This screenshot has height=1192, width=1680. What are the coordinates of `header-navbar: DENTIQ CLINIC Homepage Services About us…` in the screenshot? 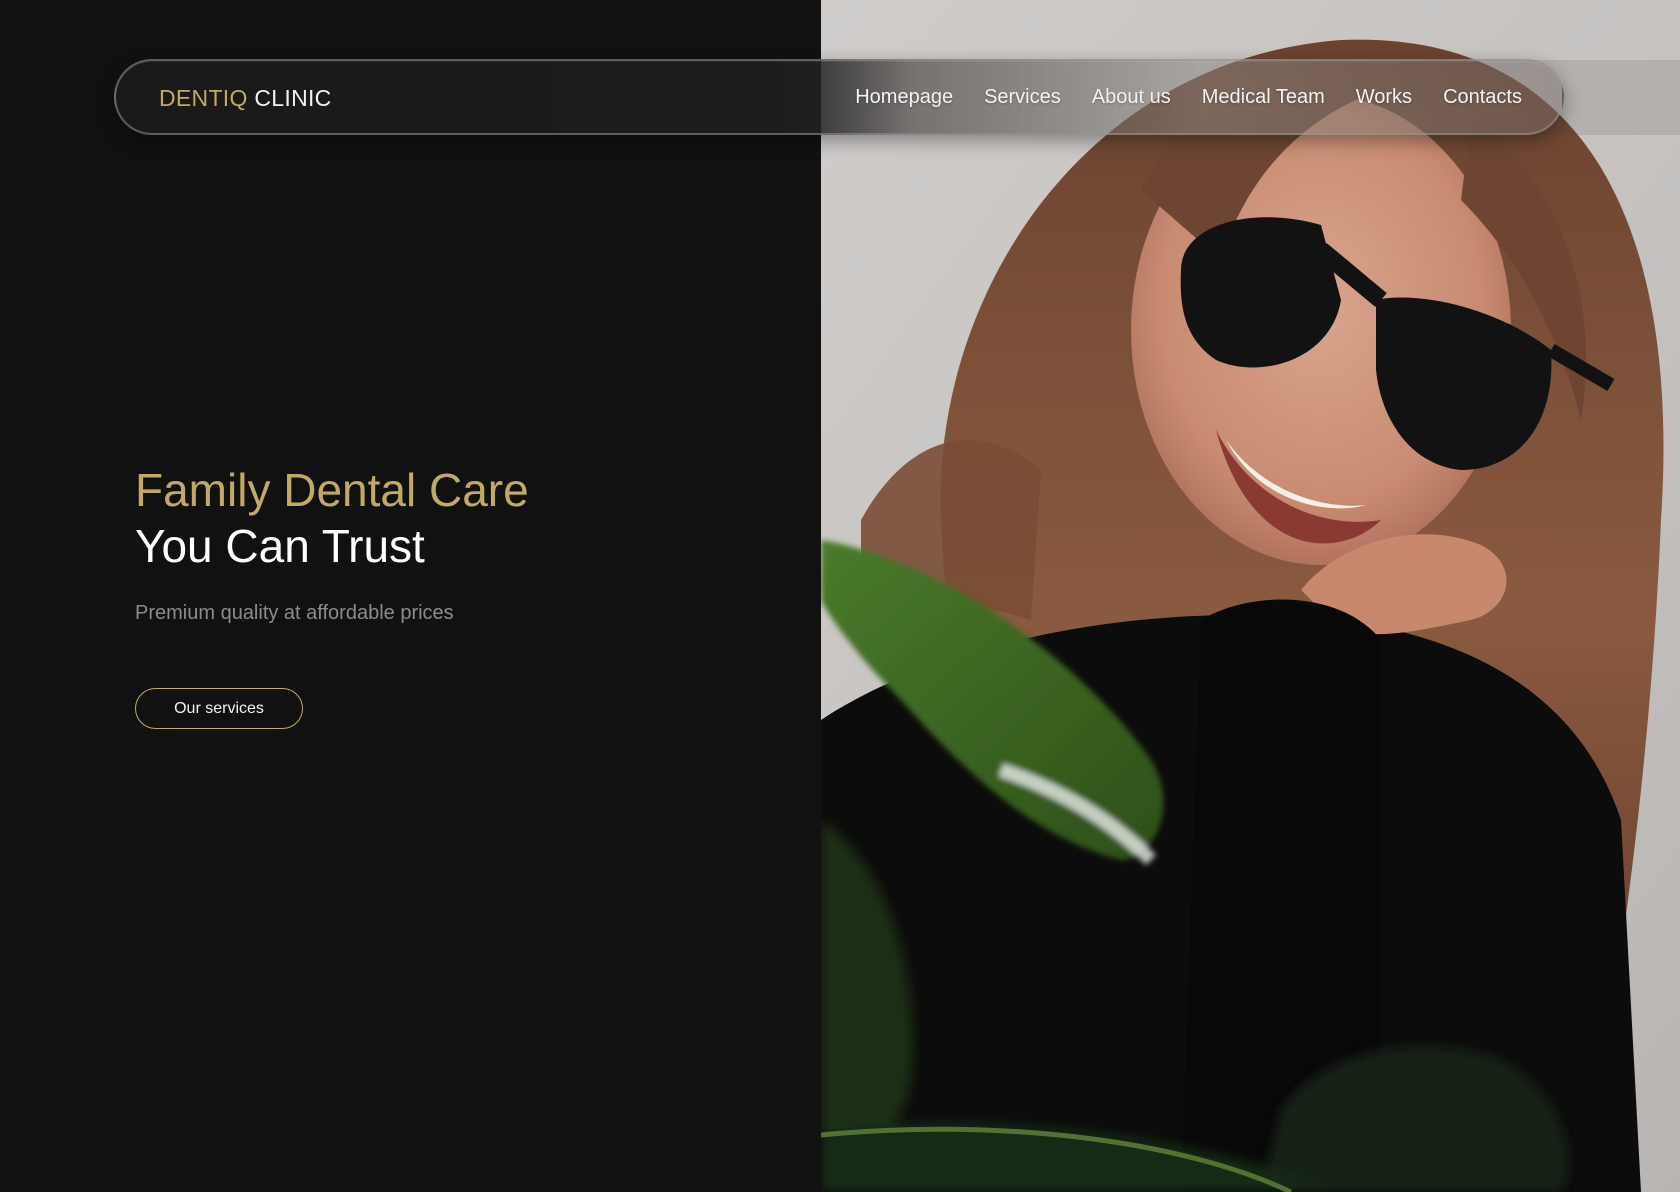 It's located at (839, 97).